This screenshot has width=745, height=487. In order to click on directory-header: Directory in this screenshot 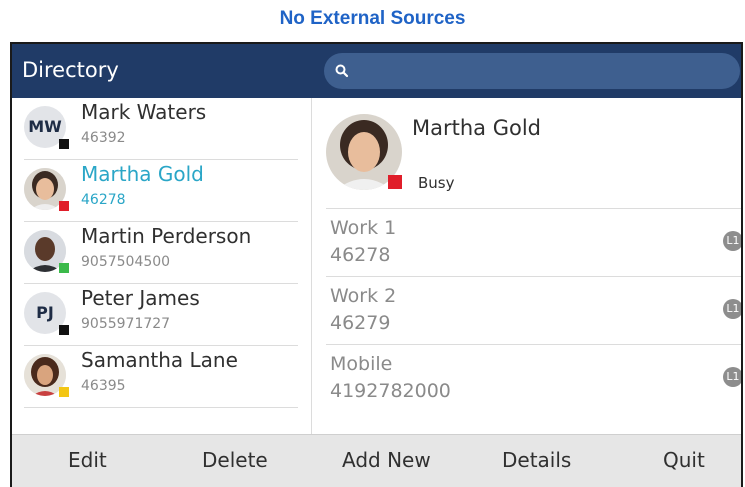, I will do `click(376, 71)`.